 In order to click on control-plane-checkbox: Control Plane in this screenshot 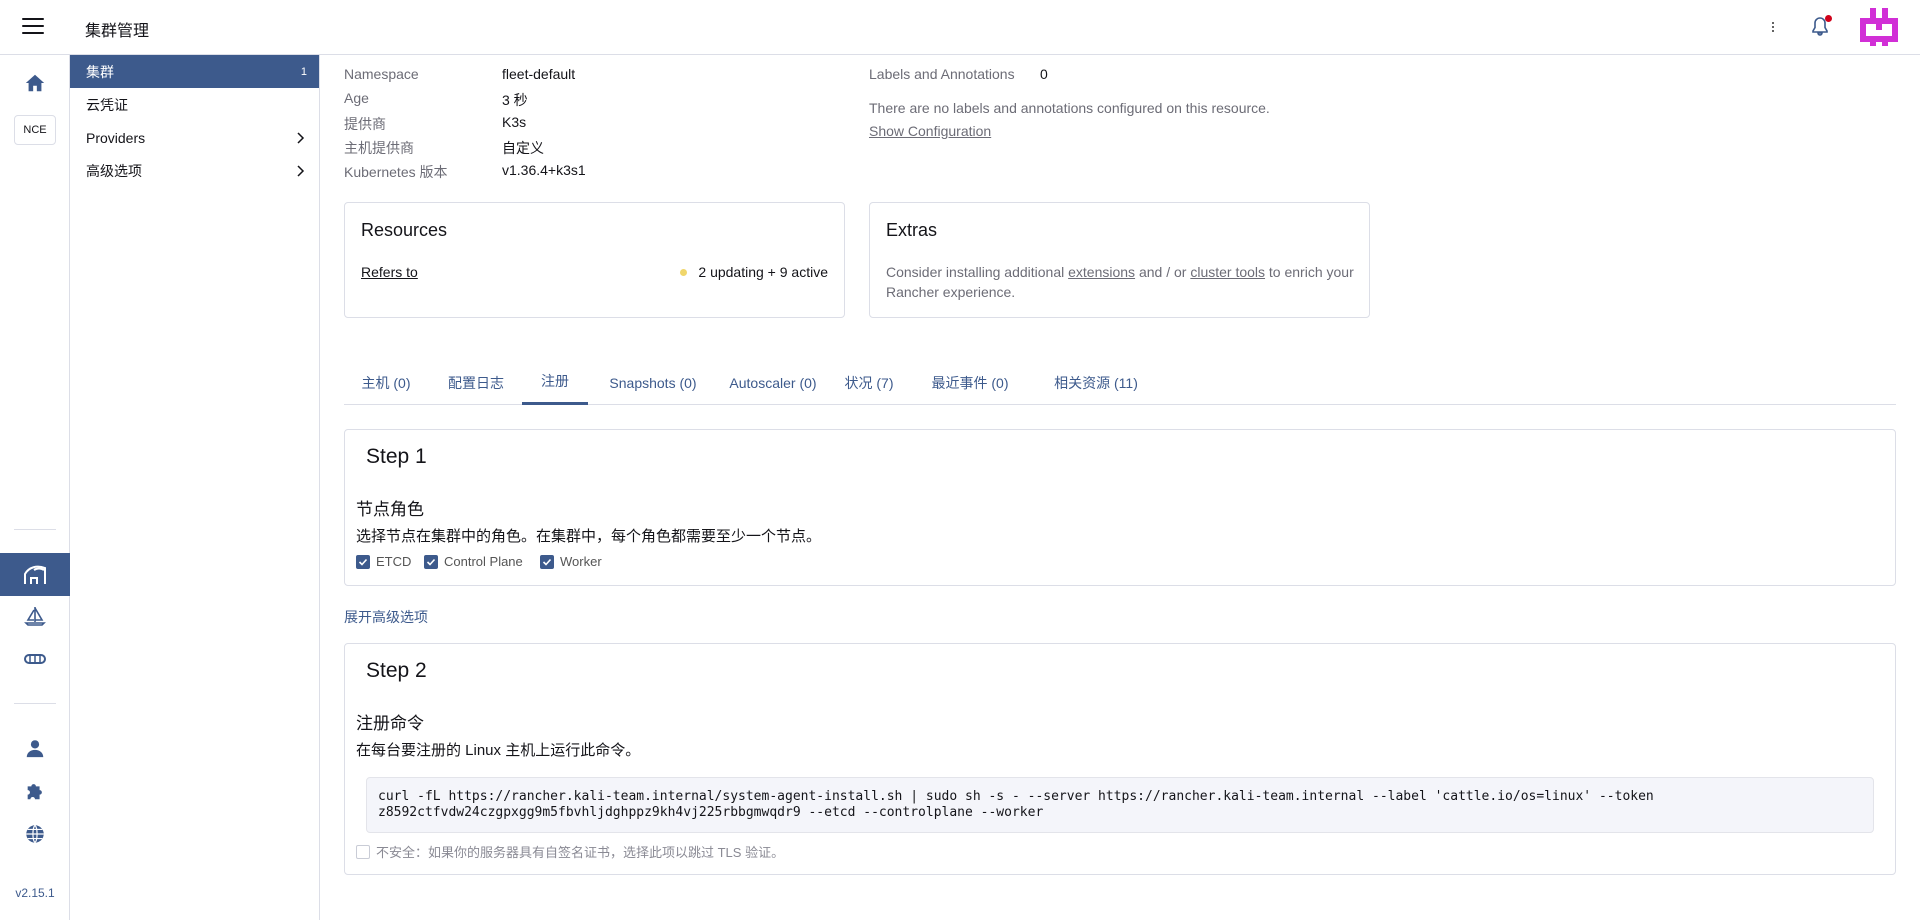, I will do `click(473, 561)`.